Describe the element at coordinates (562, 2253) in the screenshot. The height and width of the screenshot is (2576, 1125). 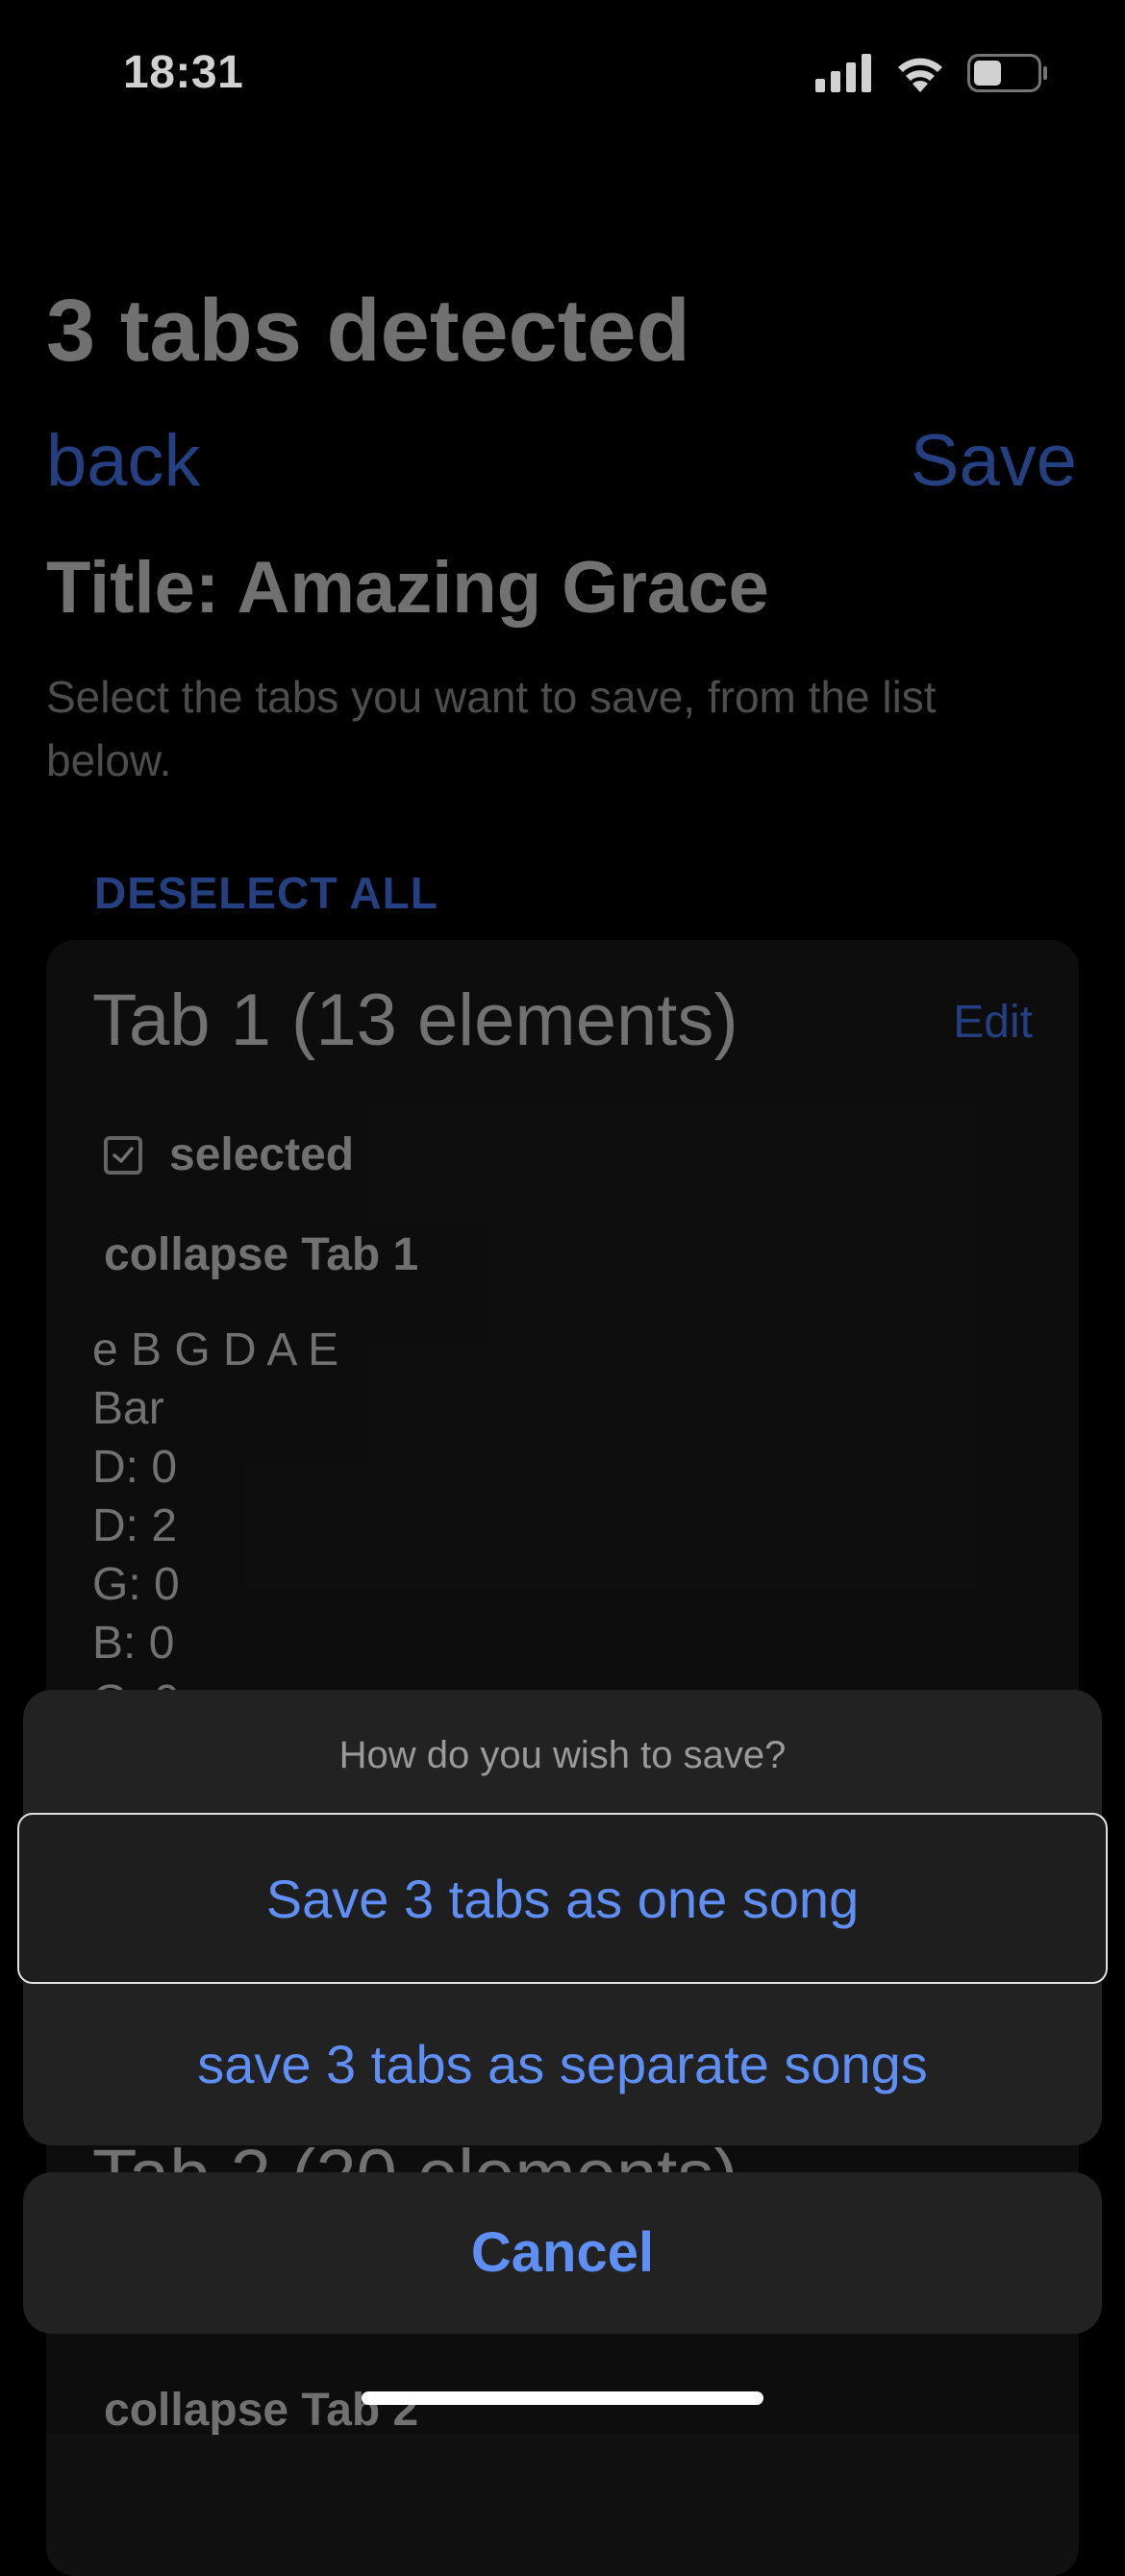
I see `cancel-button: Cancel` at that location.